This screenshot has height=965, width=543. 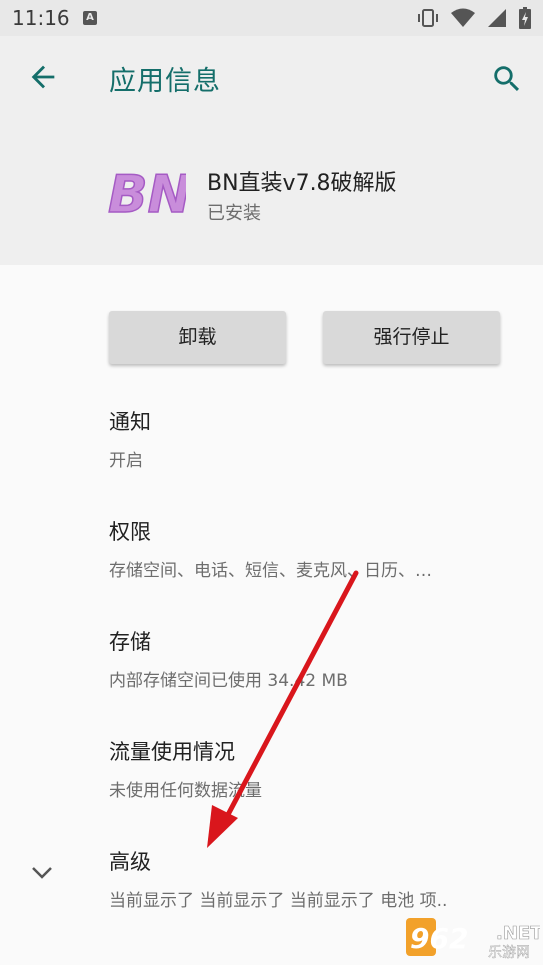 What do you see at coordinates (185, 791) in the screenshot?
I see `setting-summary: 未使用任何数据流量` at bounding box center [185, 791].